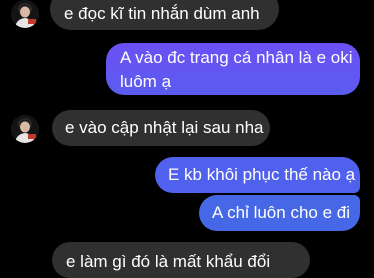 Image resolution: width=374 pixels, height=278 pixels. I want to click on message-bubble-incoming: e vào cập nhật lại sau nha, so click(161, 128).